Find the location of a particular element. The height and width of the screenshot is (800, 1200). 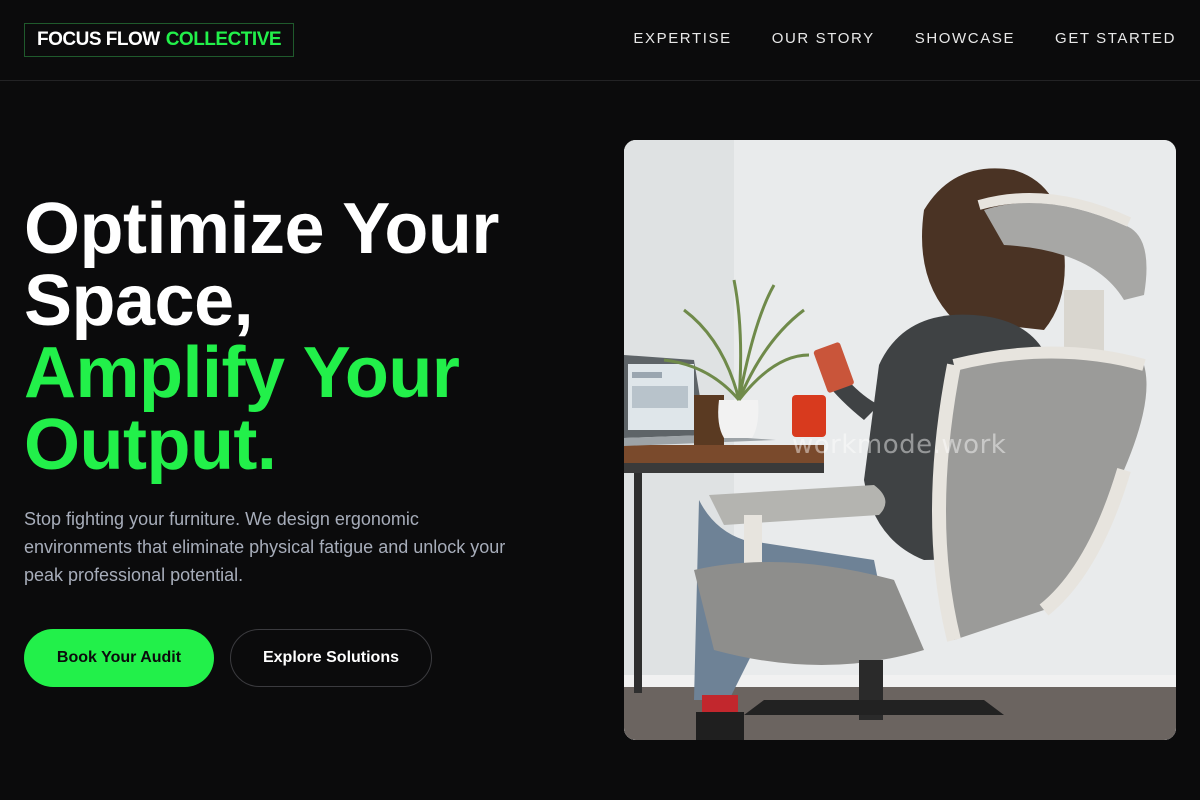

headline-line-2: Space, is located at coordinates (139, 301).